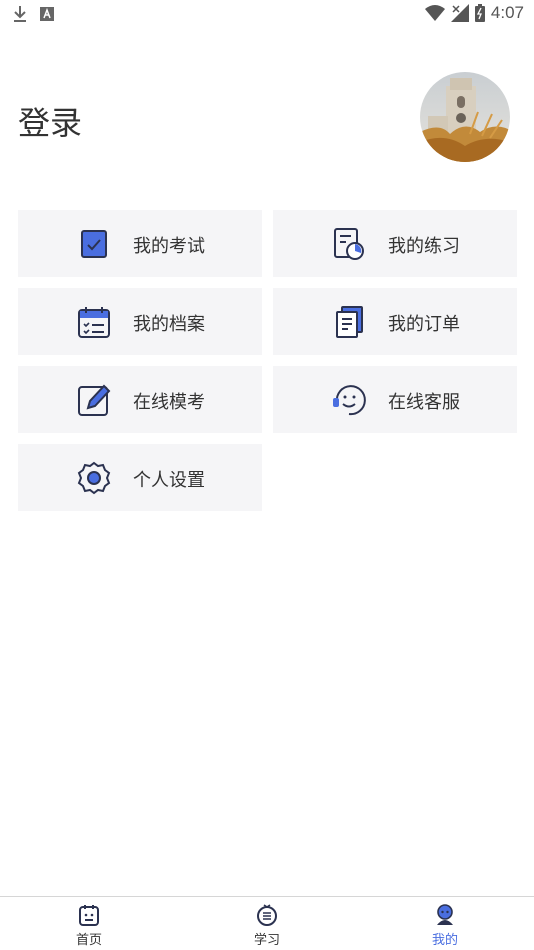 This screenshot has height=950, width=534. Describe the element at coordinates (479, 13) in the screenshot. I see `battery-icon` at that location.